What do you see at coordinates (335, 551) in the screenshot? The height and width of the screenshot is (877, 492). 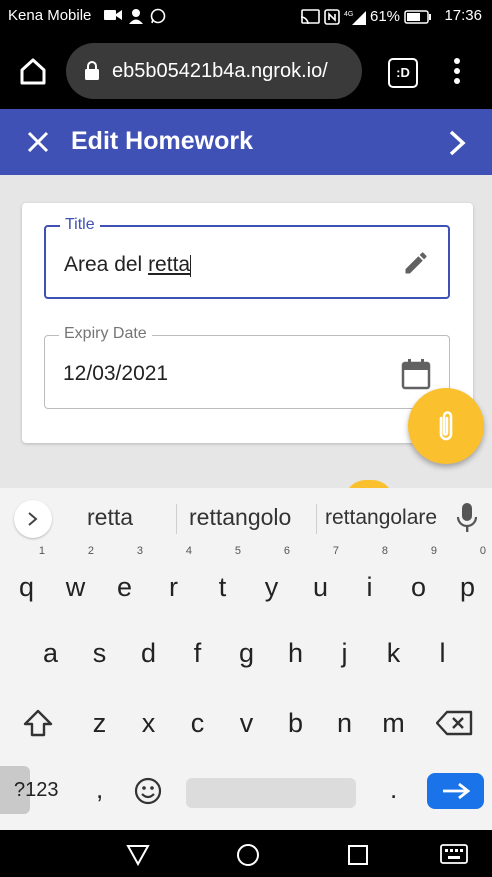 I see `key-hint: 7` at bounding box center [335, 551].